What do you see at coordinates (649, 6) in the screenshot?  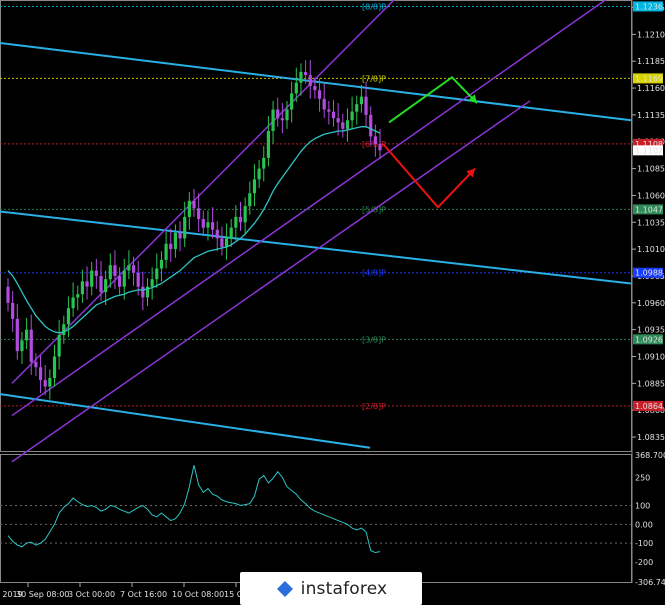 I see `price-badge-label: 1.1236` at bounding box center [649, 6].